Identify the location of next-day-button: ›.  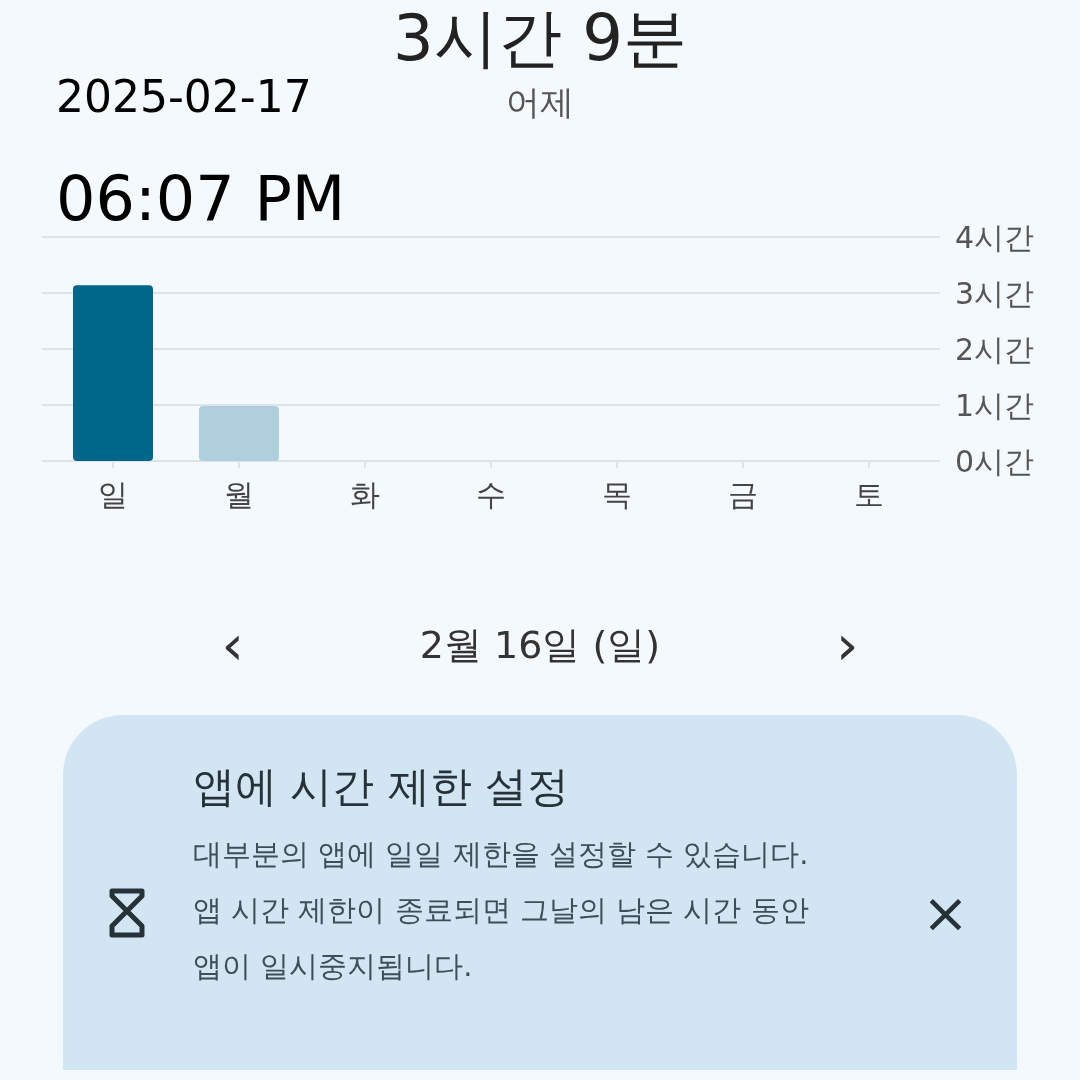
(847, 645).